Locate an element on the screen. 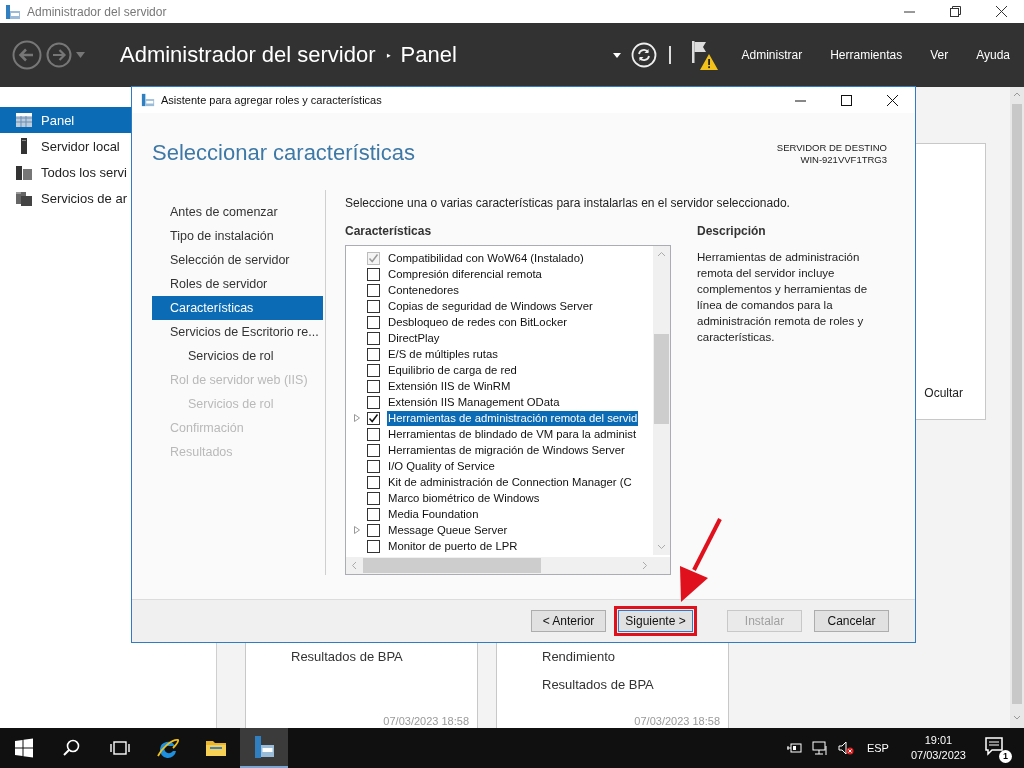 This screenshot has width=1024, height=768. wizard-step: Características is located at coordinates (237, 308).